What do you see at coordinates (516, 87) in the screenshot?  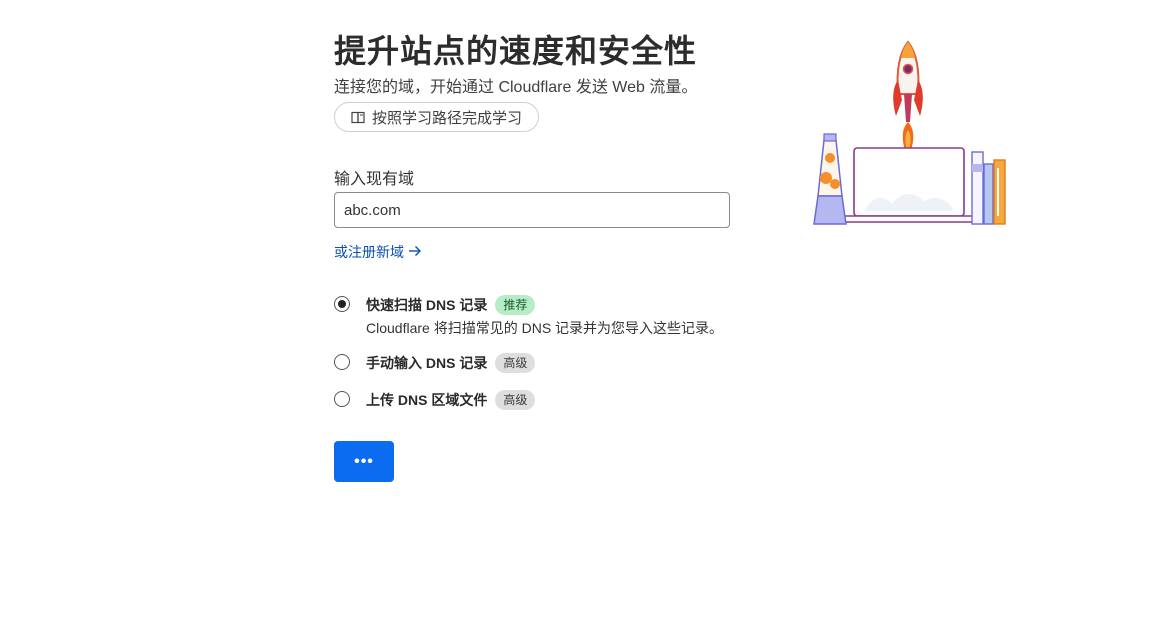 I see `page-subtitle: 连接您的域，开始通过 Cloudflare 发送 Web 流量。` at bounding box center [516, 87].